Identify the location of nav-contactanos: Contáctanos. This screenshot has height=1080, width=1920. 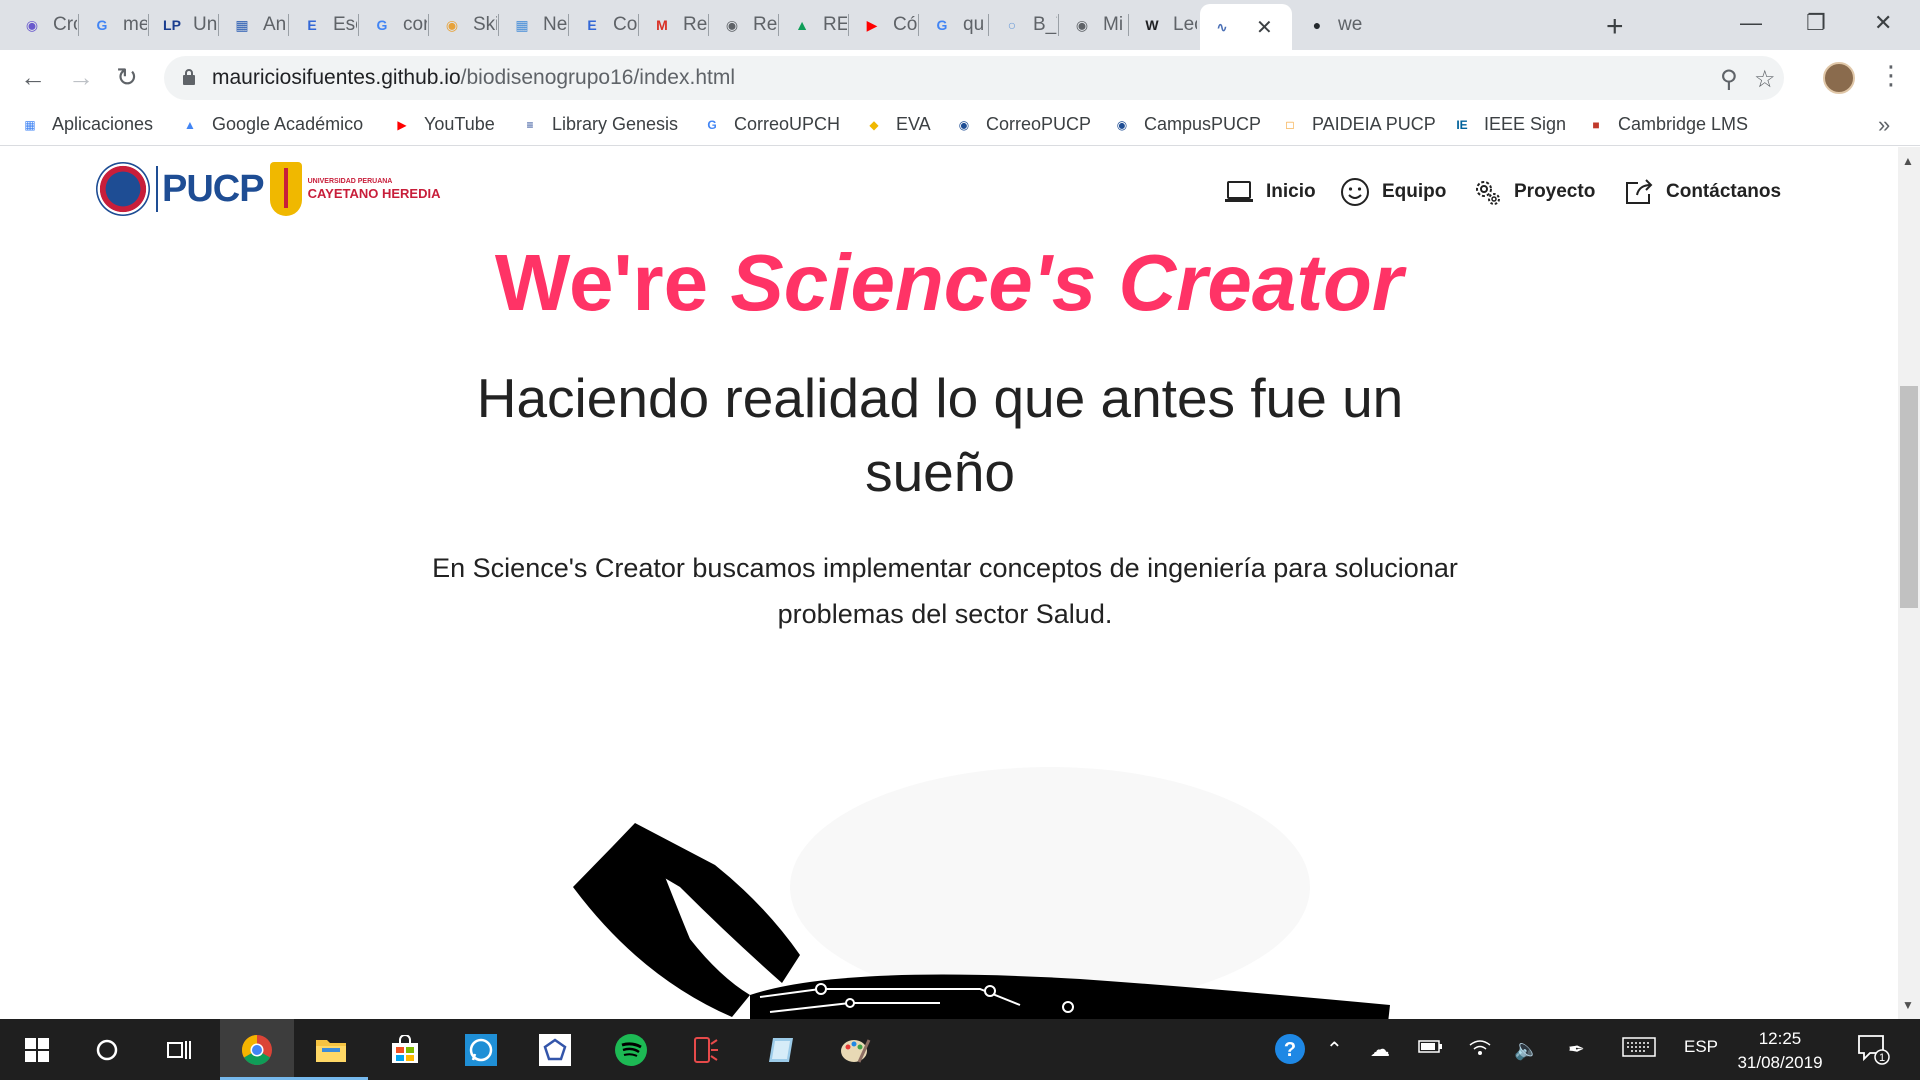
(1702, 192).